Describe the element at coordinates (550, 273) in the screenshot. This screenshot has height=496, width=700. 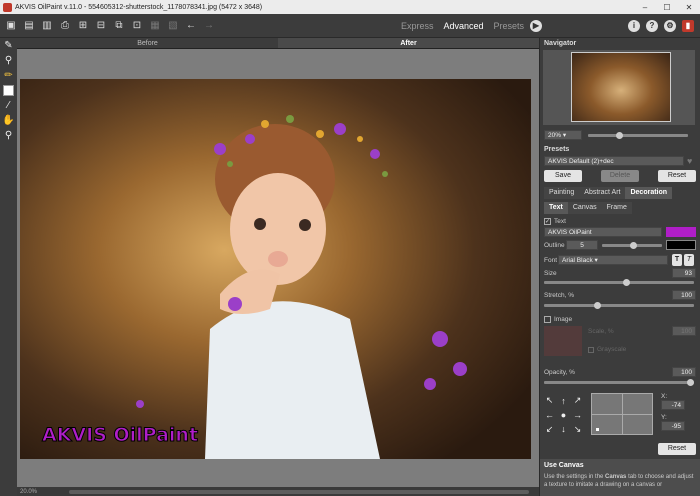
I see `size-label: Size` at that location.